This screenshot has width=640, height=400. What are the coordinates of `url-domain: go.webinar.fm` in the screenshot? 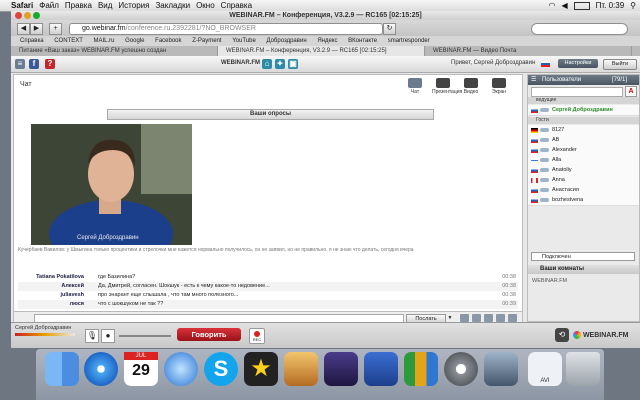 It's located at (104, 28).